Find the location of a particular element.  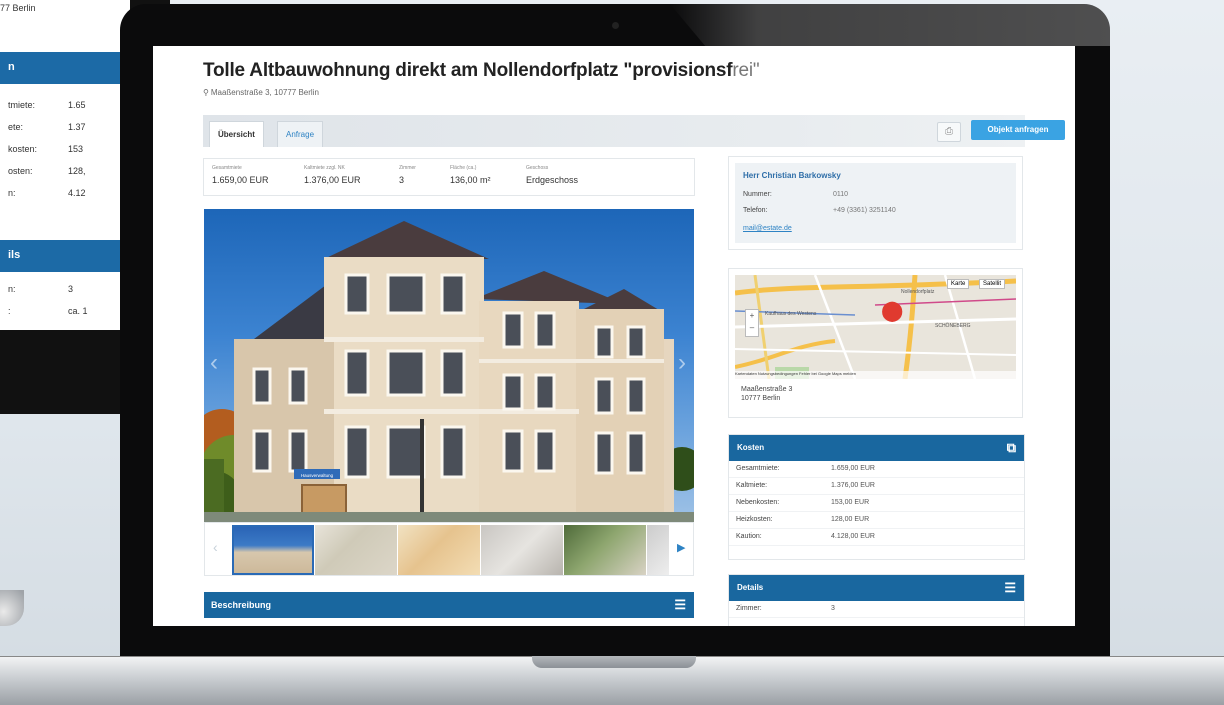

map-label: Kaufhaus des Westens is located at coordinates (791, 314).